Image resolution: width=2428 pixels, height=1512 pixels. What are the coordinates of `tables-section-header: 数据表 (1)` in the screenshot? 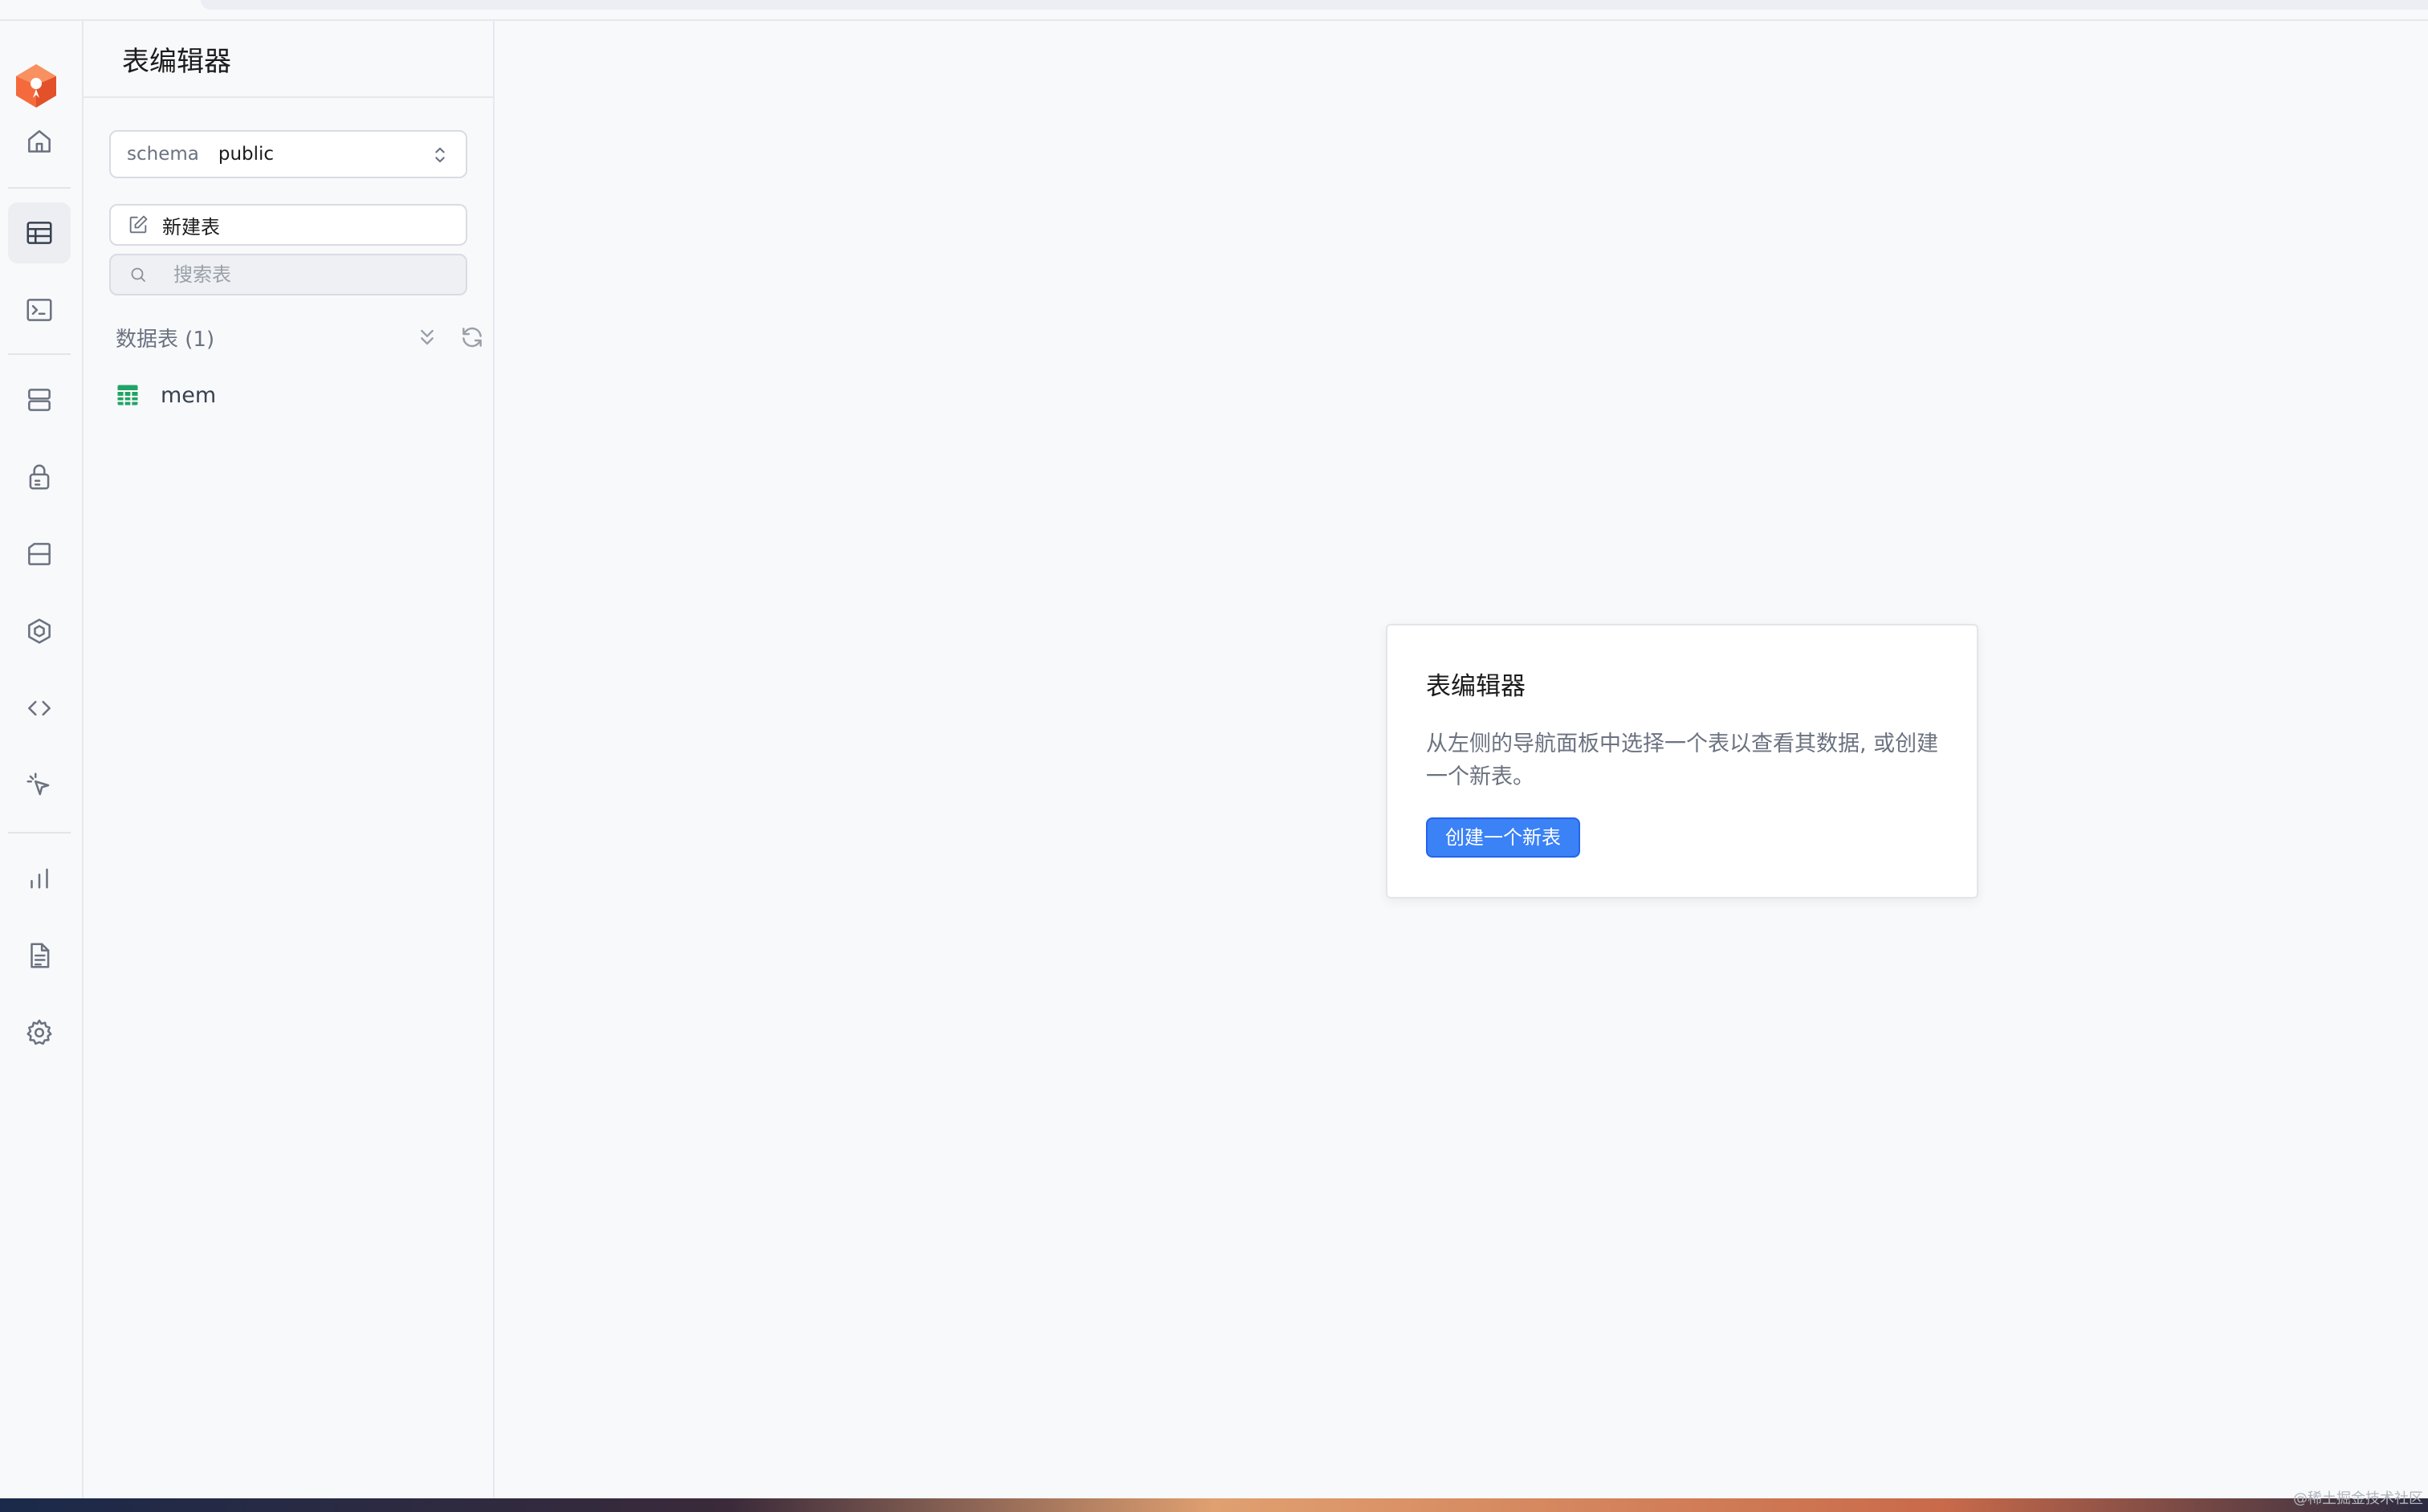 It's located at (299, 338).